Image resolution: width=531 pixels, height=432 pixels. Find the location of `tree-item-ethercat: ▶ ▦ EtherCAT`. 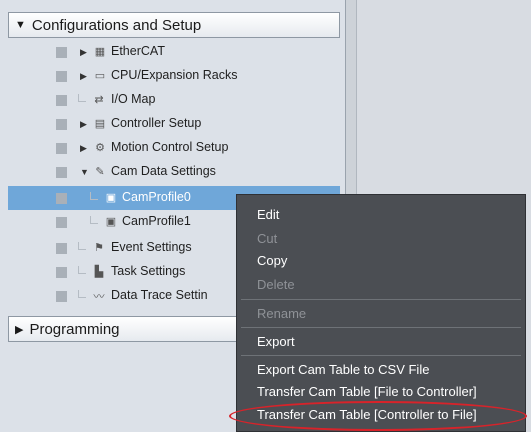

tree-item-ethercat: ▶ ▦ EtherCAT is located at coordinates (174, 52).